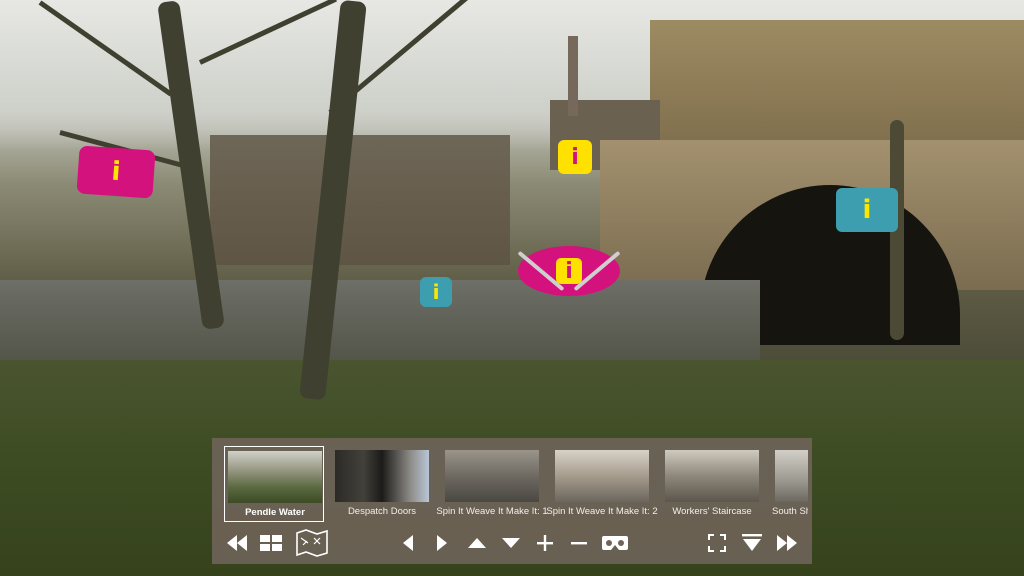  I want to click on thumbnail-spin-it-1: Spin It Weave It Make It: 1, so click(492, 484).